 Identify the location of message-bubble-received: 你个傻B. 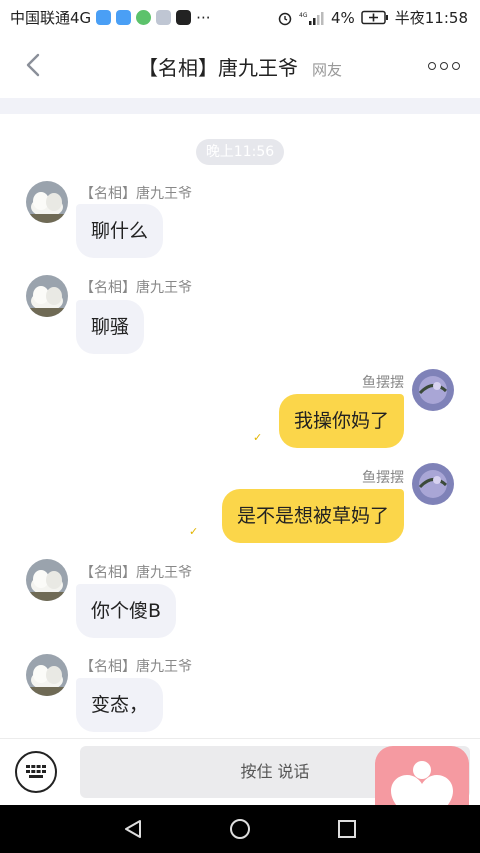
(126, 611).